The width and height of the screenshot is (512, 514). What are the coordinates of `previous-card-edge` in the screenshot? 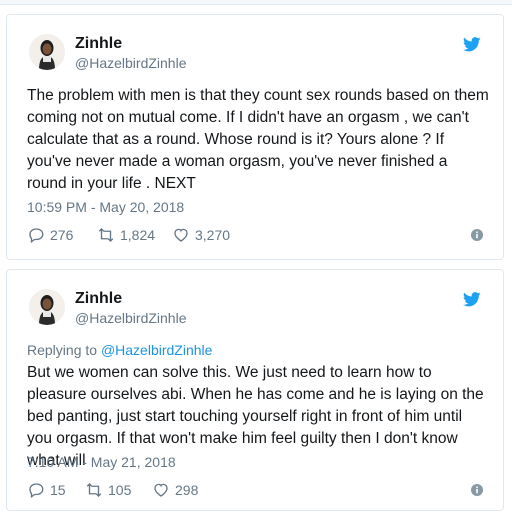 It's located at (256, 2).